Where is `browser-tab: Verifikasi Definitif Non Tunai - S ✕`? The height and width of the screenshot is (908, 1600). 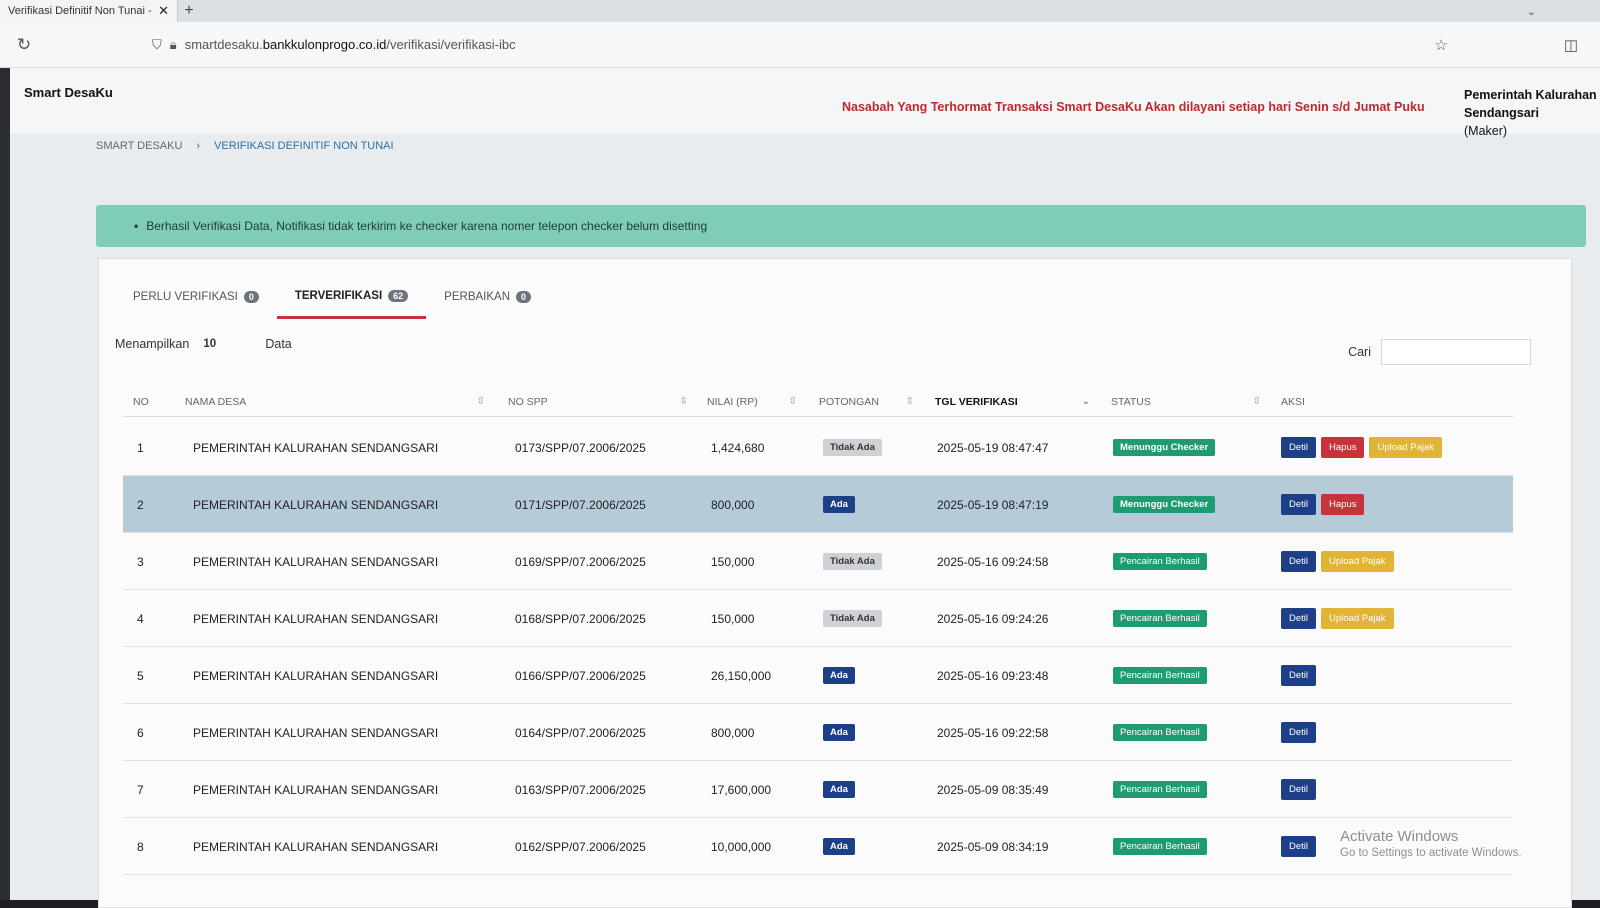 browser-tab: Verifikasi Definitif Non Tunai - S ✕ is located at coordinates (89, 11).